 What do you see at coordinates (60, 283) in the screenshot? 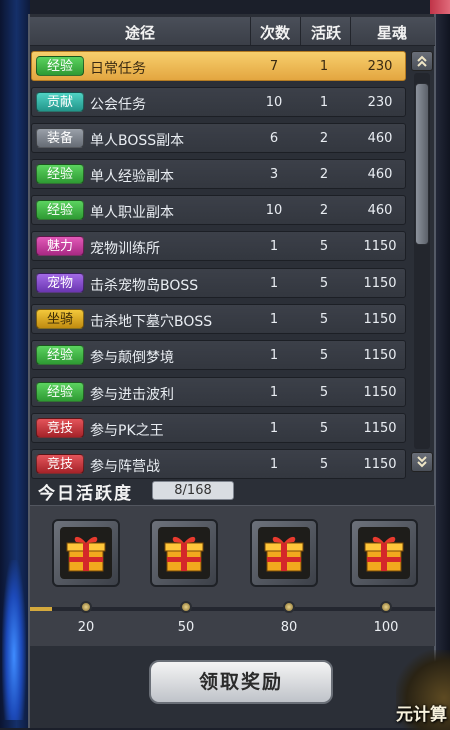
I see `category-tag: 宠物` at bounding box center [60, 283].